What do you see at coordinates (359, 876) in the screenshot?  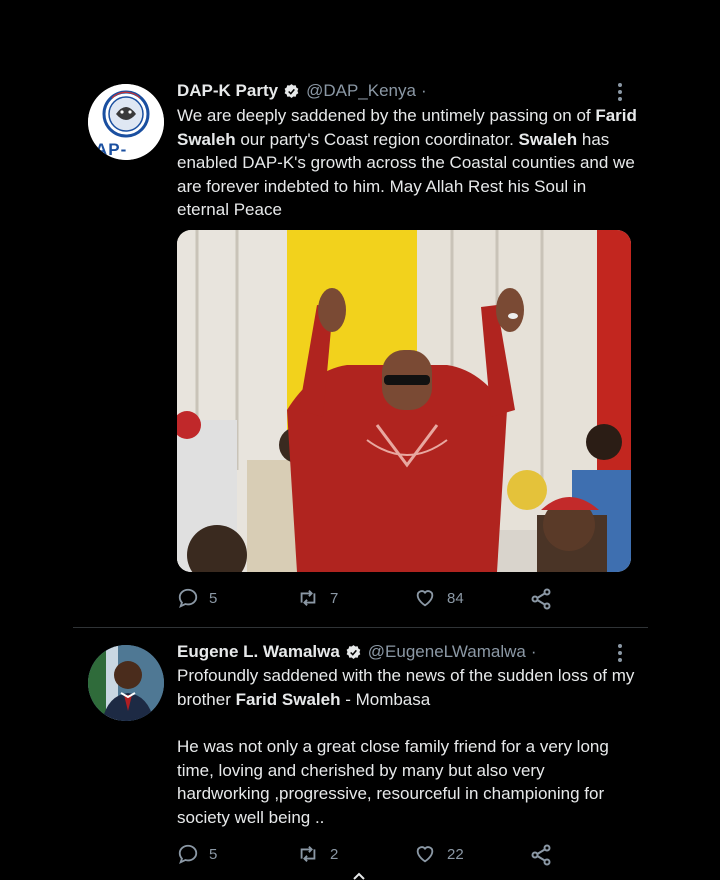 I see `chevron-up-icon` at bounding box center [359, 876].